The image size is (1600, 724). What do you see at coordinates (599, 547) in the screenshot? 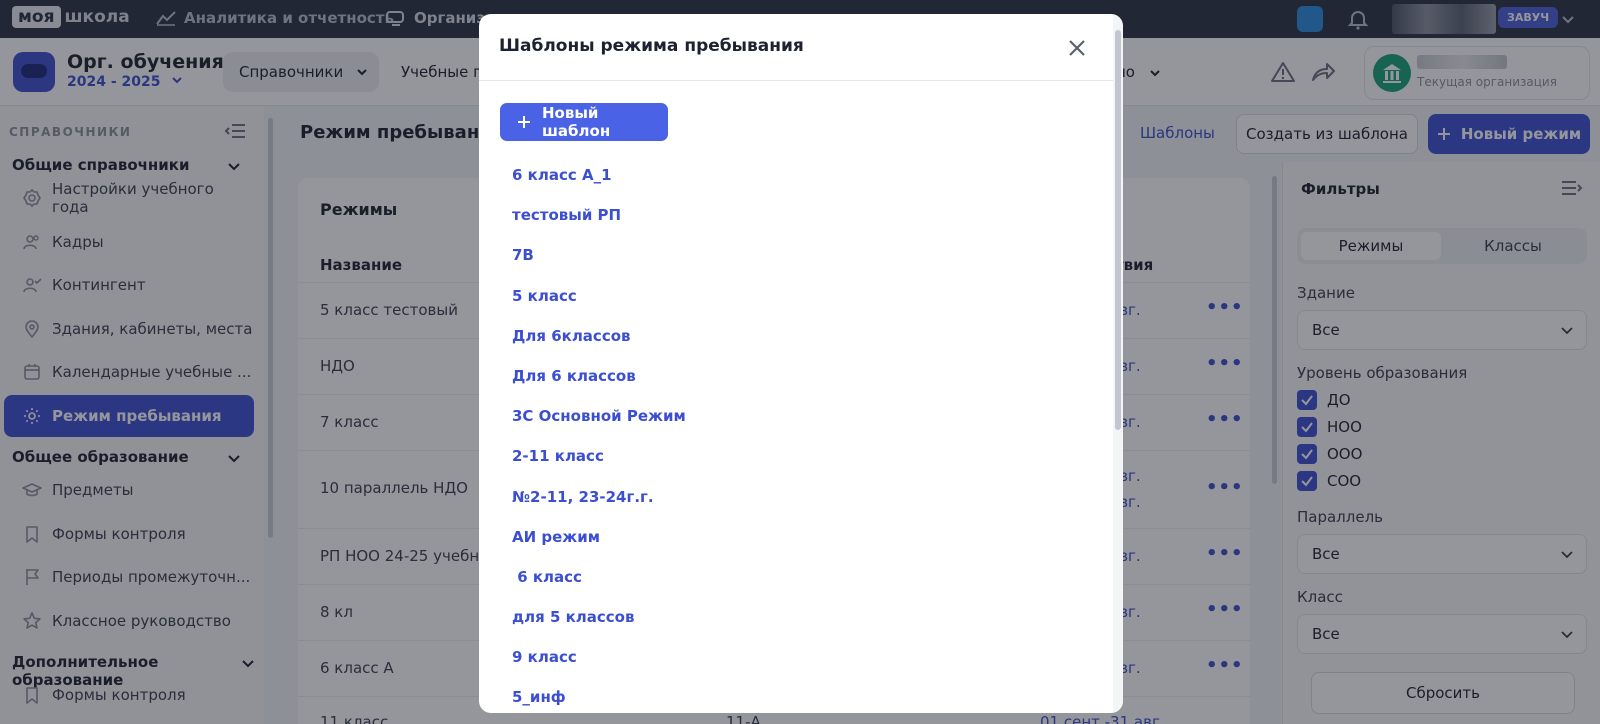
I see `template-item: АИ режим` at bounding box center [599, 547].